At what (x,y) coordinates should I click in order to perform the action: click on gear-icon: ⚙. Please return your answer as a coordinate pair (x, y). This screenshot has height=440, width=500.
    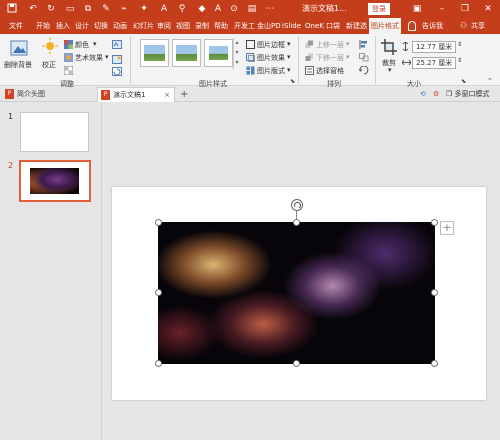
    Looking at the image, I should click on (436, 94).